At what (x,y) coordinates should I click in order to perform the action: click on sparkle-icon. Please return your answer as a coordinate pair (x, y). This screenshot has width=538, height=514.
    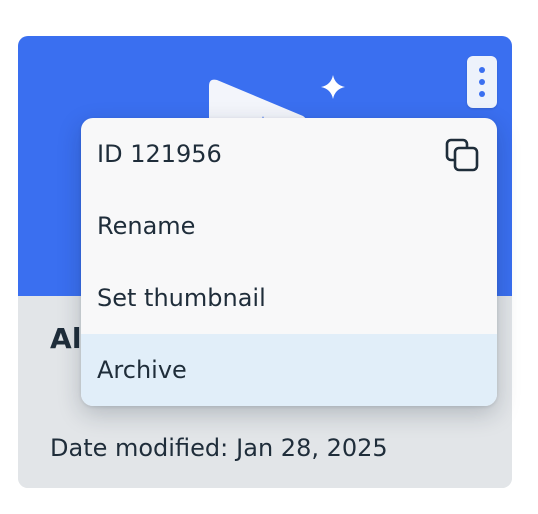
    Looking at the image, I should click on (333, 87).